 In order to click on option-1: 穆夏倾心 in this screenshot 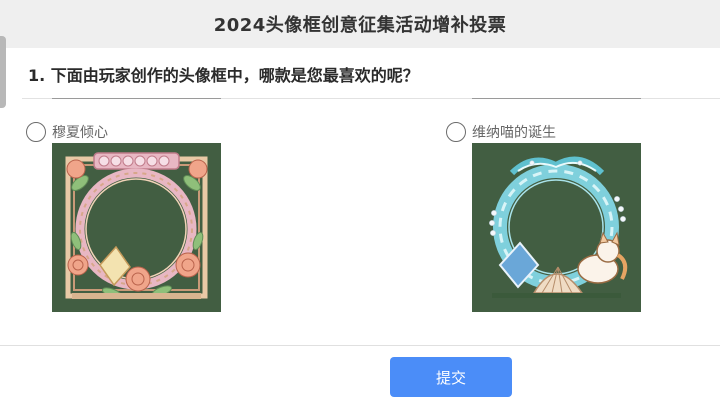, I will do `click(67, 132)`.